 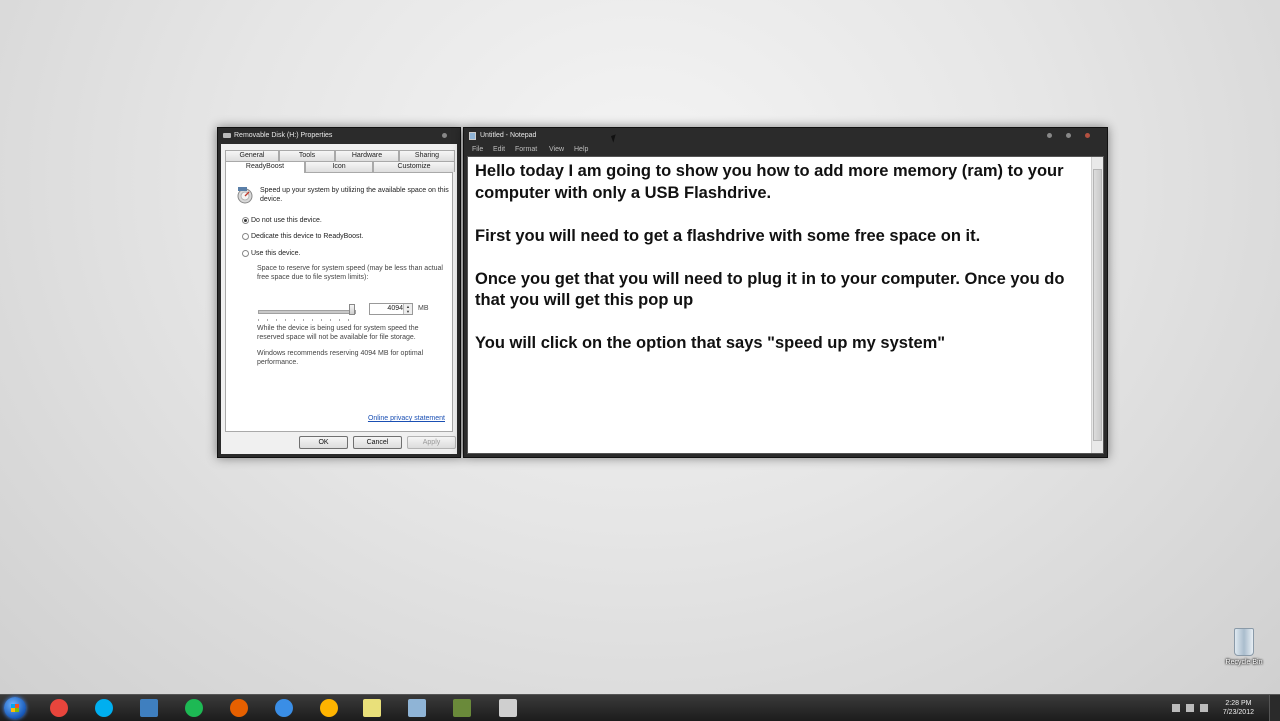 What do you see at coordinates (1068, 135) in the screenshot?
I see `maximize-button` at bounding box center [1068, 135].